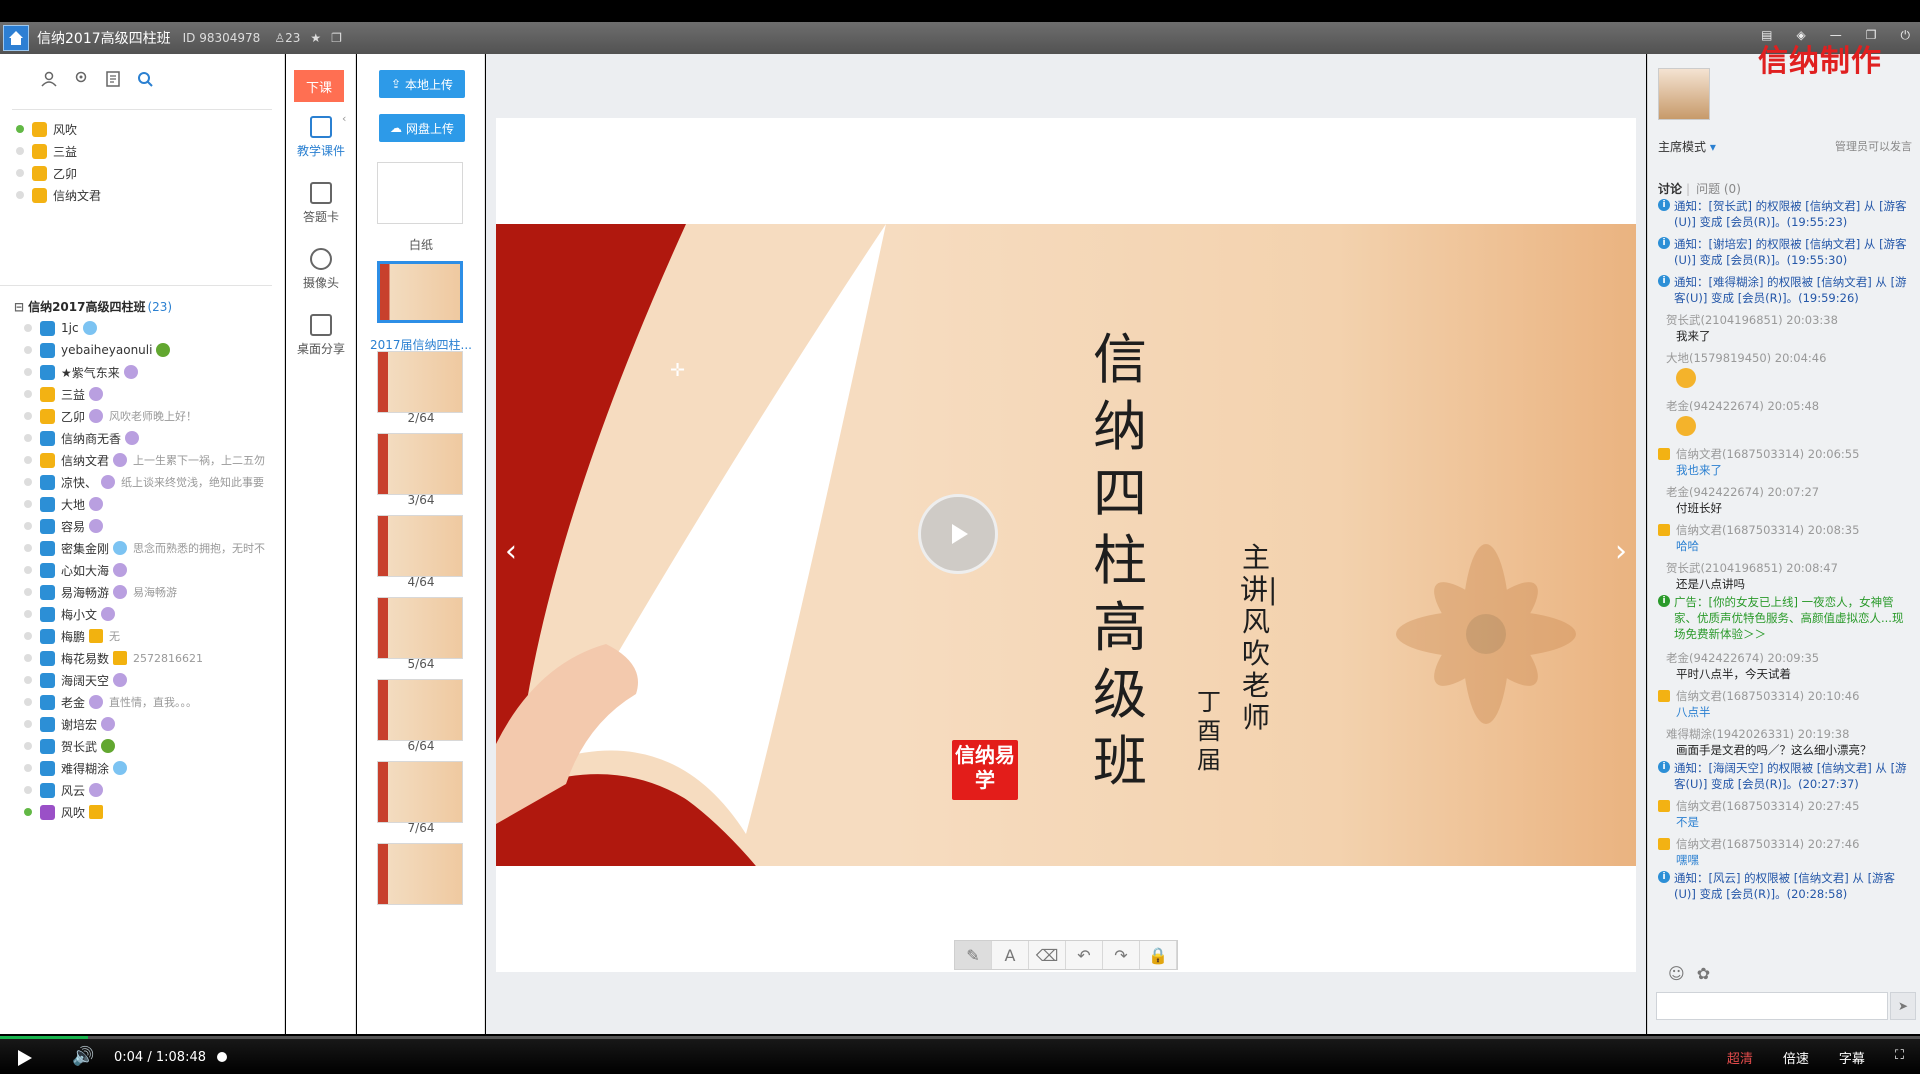 Image resolution: width=1920 pixels, height=1074 pixels. What do you see at coordinates (422, 128) in the screenshot?
I see `cloud-upload-button: ☁ 网盘上传` at bounding box center [422, 128].